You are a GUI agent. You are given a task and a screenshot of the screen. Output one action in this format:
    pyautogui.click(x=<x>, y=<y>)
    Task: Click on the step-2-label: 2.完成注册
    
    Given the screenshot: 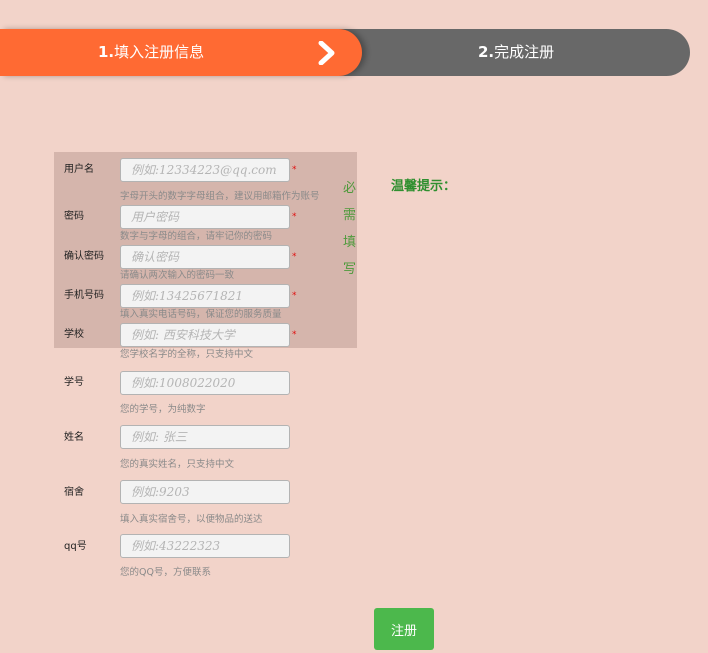 What is the action you would take?
    pyautogui.click(x=516, y=52)
    